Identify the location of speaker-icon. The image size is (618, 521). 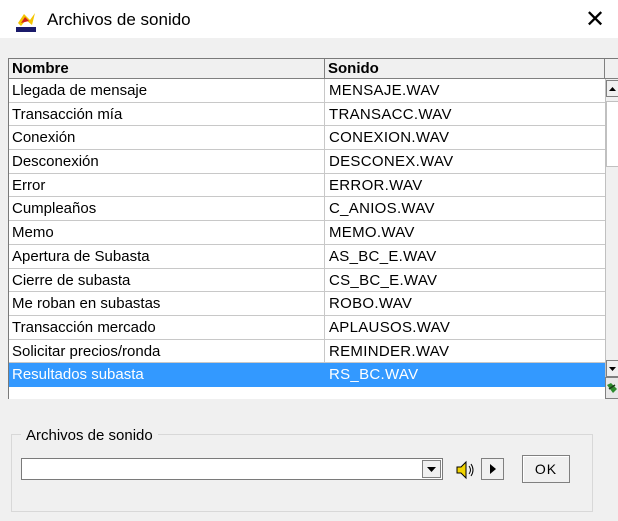
(466, 470).